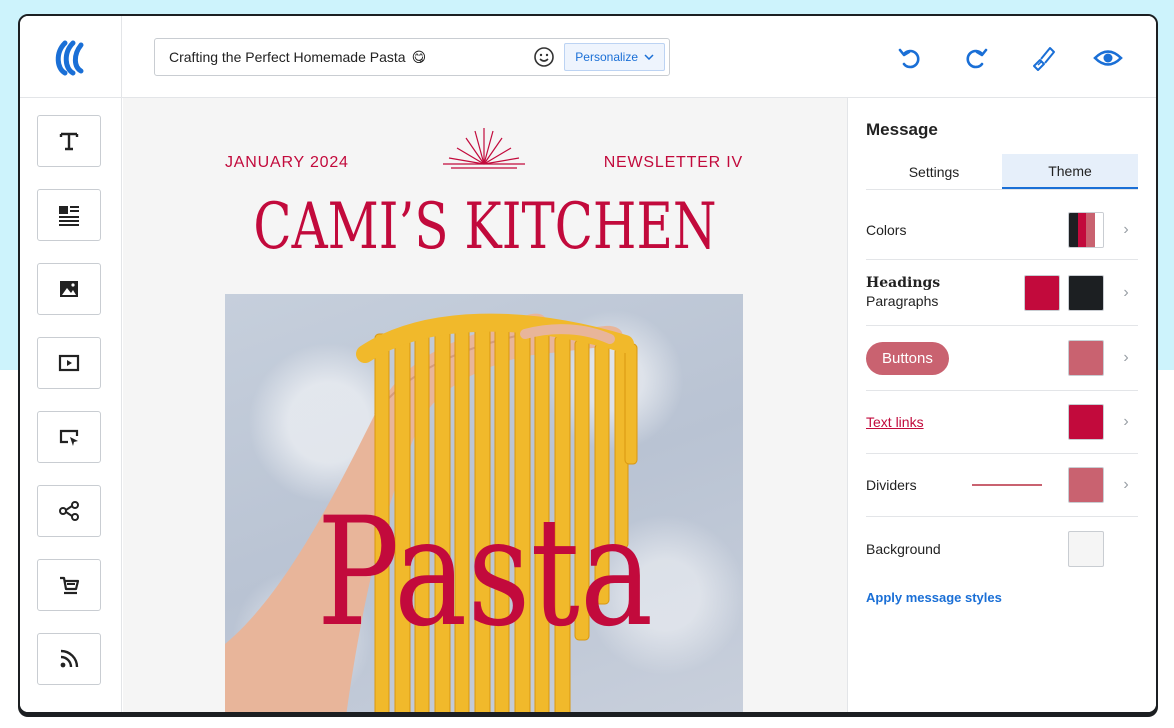 The image size is (1174, 728). I want to click on newsletter-issue: NEWSLETTER IV, so click(673, 163).